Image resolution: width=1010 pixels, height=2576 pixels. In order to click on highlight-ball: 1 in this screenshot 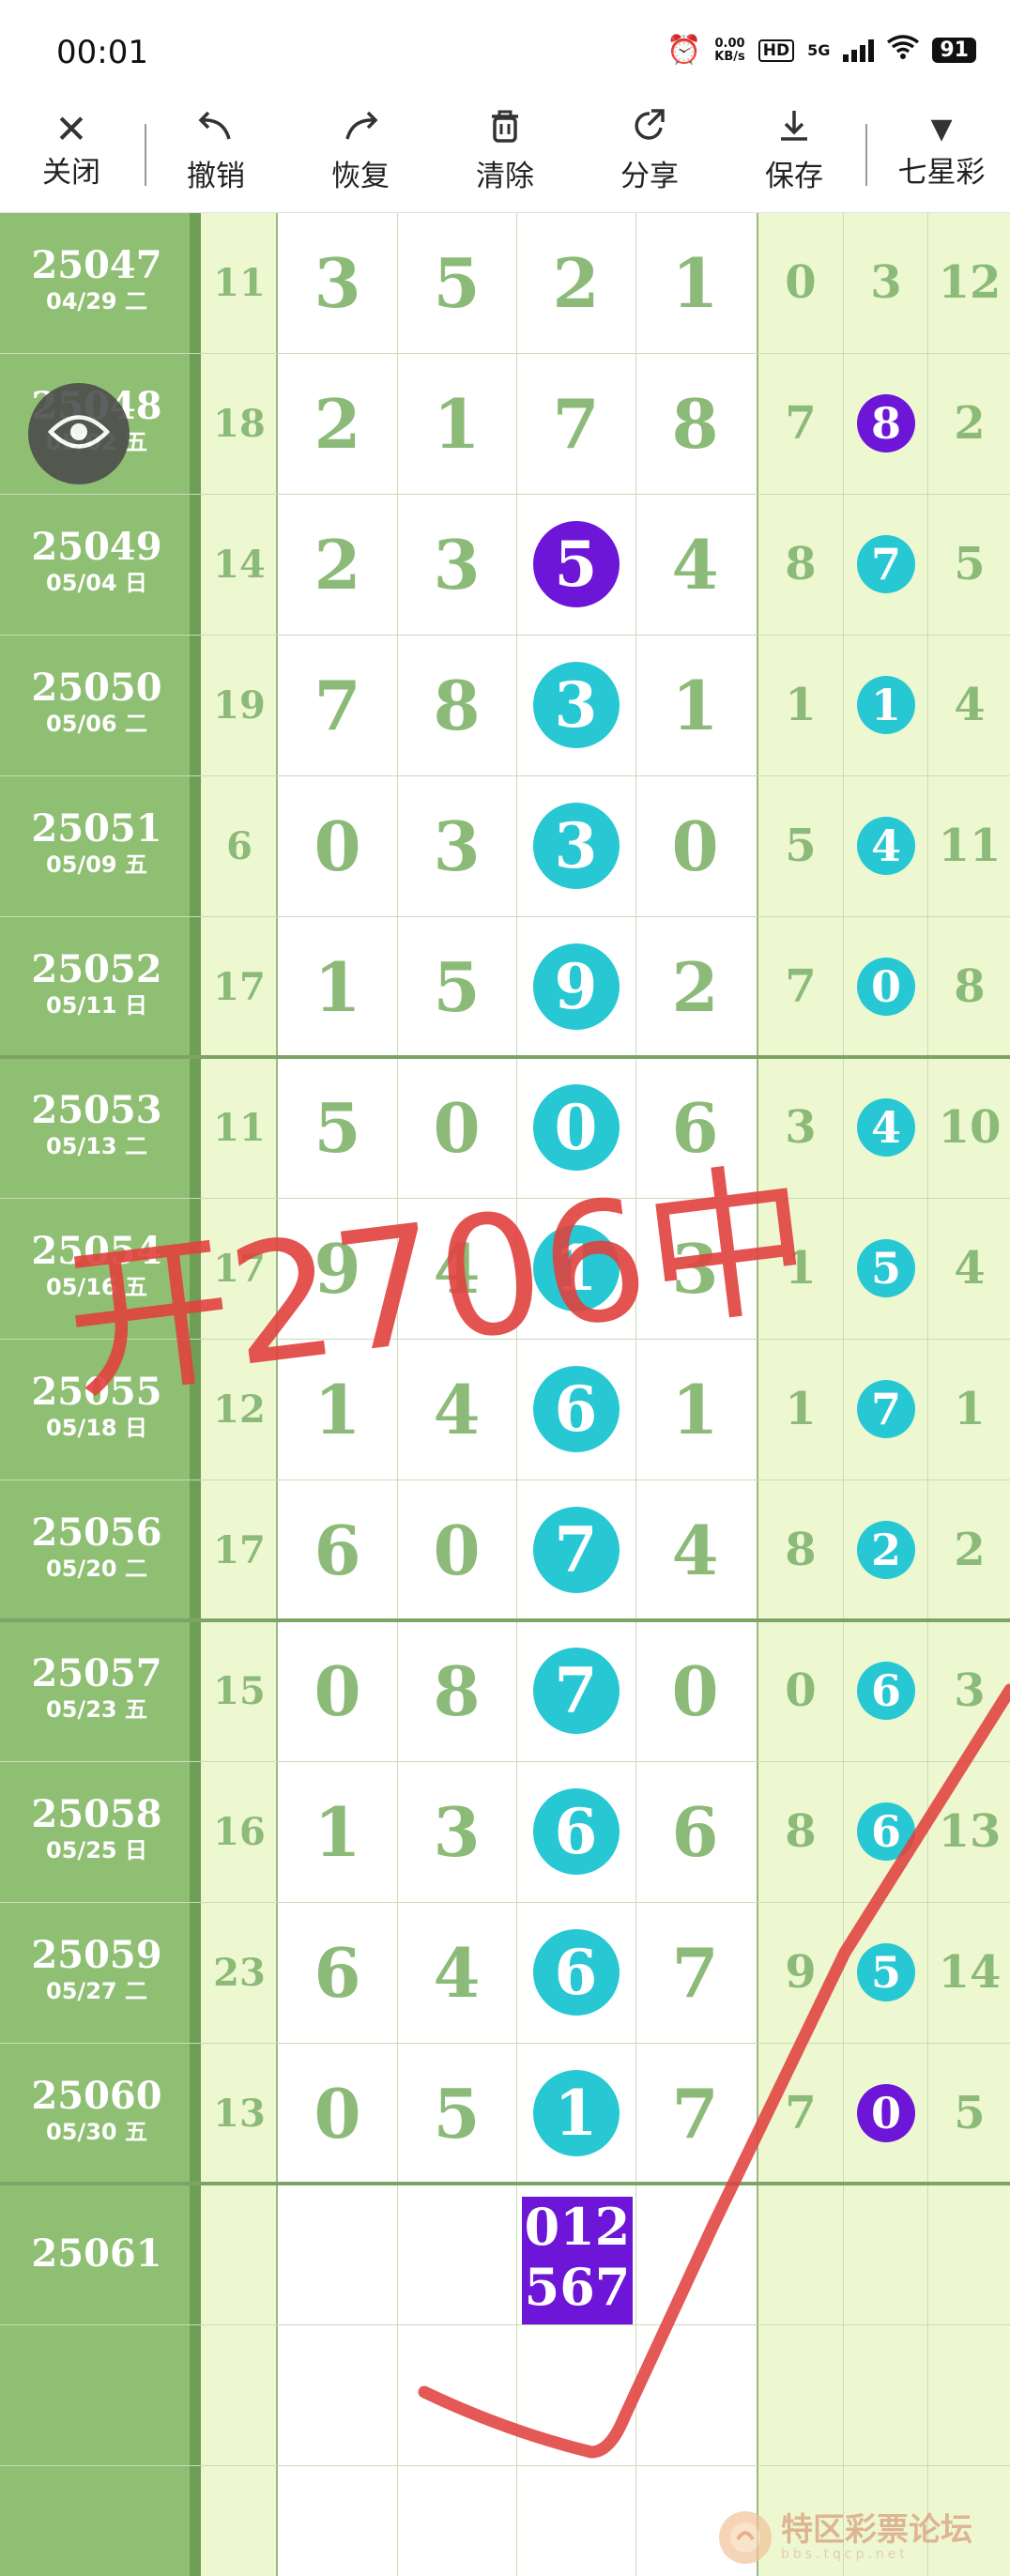, I will do `click(576, 2113)`.